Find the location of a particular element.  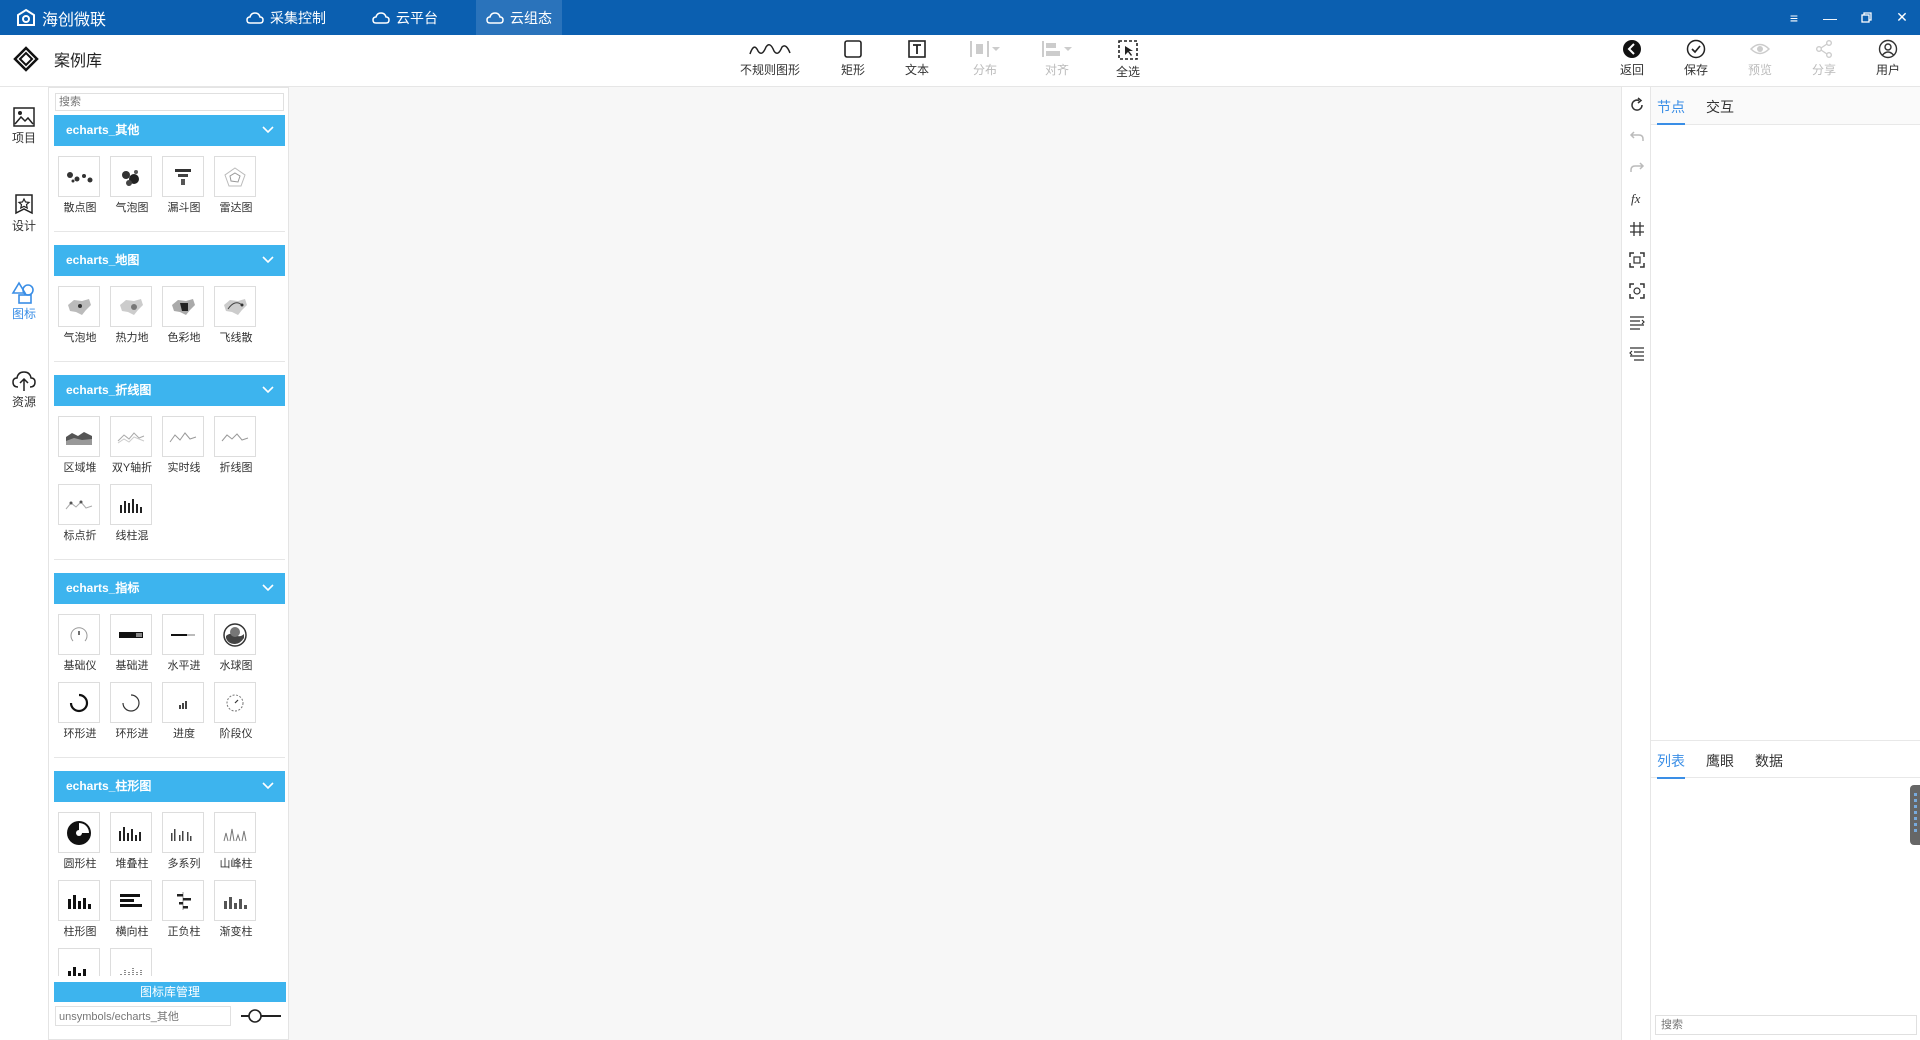

maximize-icon is located at coordinates (1866, 17).